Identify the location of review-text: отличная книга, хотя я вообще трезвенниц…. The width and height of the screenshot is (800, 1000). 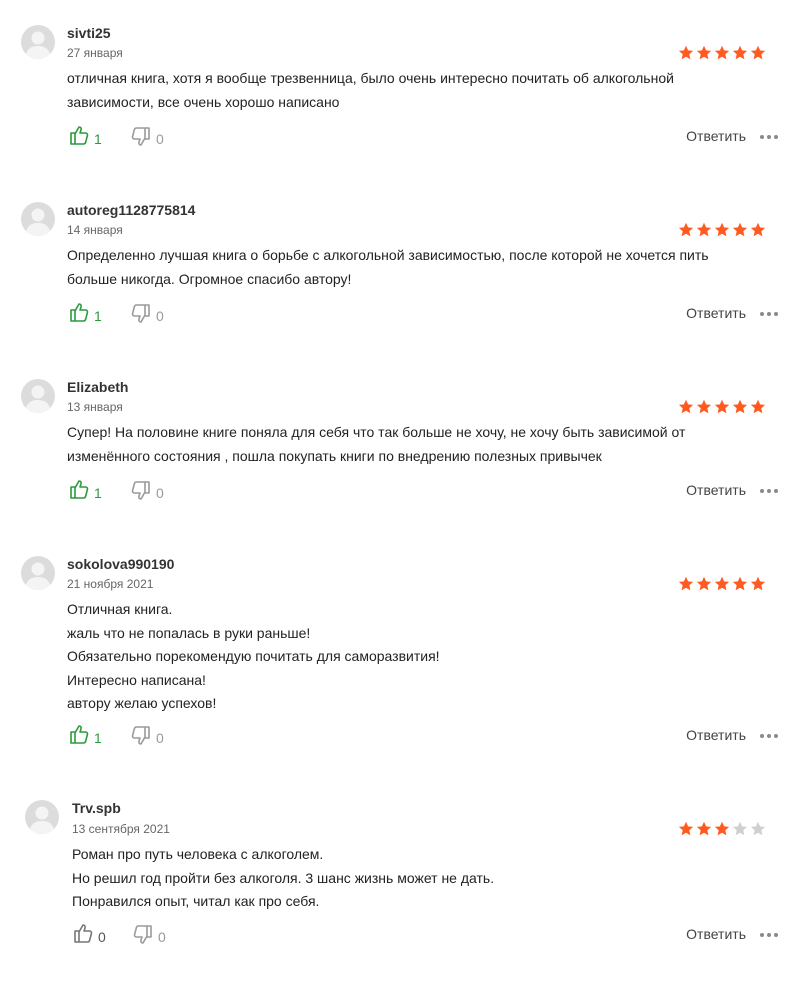
(370, 90).